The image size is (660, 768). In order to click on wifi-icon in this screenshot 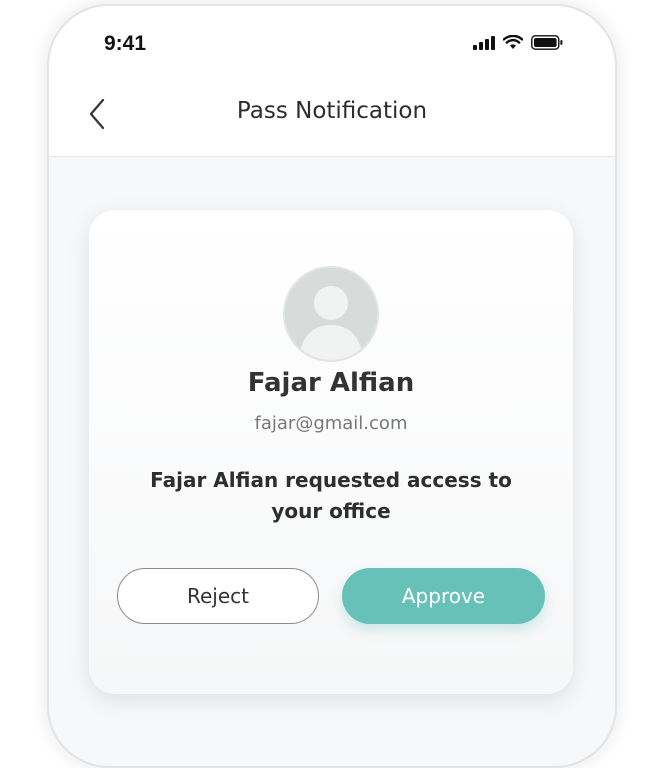, I will do `click(513, 44)`.